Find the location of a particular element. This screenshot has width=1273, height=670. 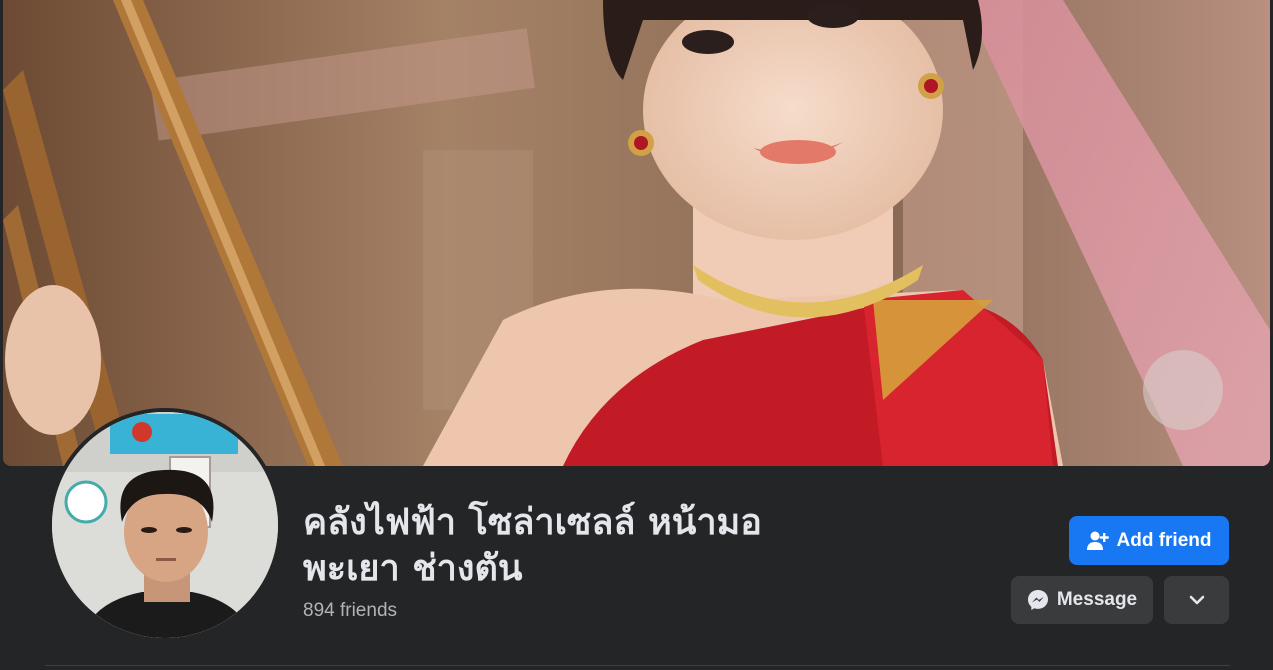

add-friend-label: Add friend is located at coordinates (1164, 540).